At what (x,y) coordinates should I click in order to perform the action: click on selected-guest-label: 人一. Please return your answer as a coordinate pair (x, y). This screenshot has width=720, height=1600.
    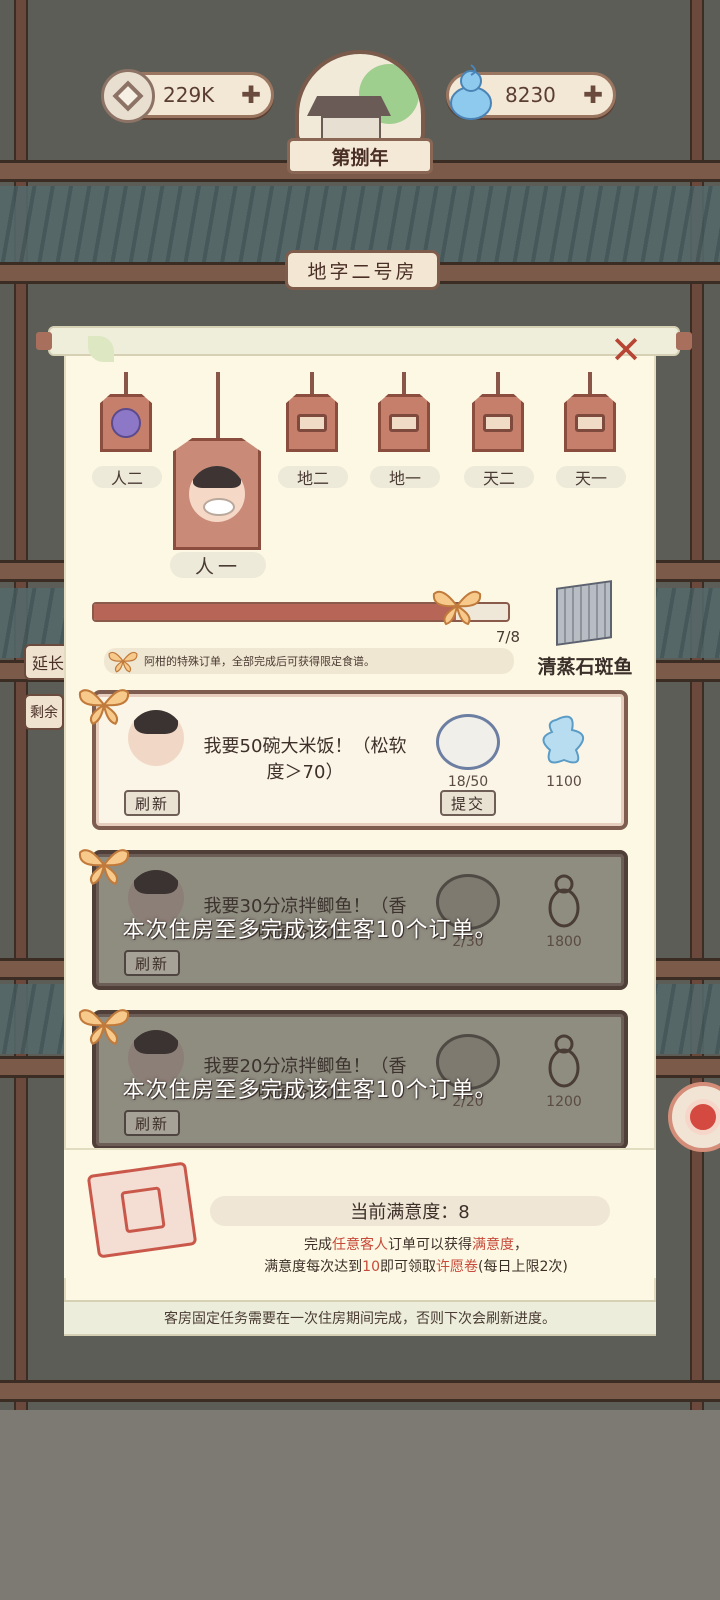
    Looking at the image, I should click on (218, 565).